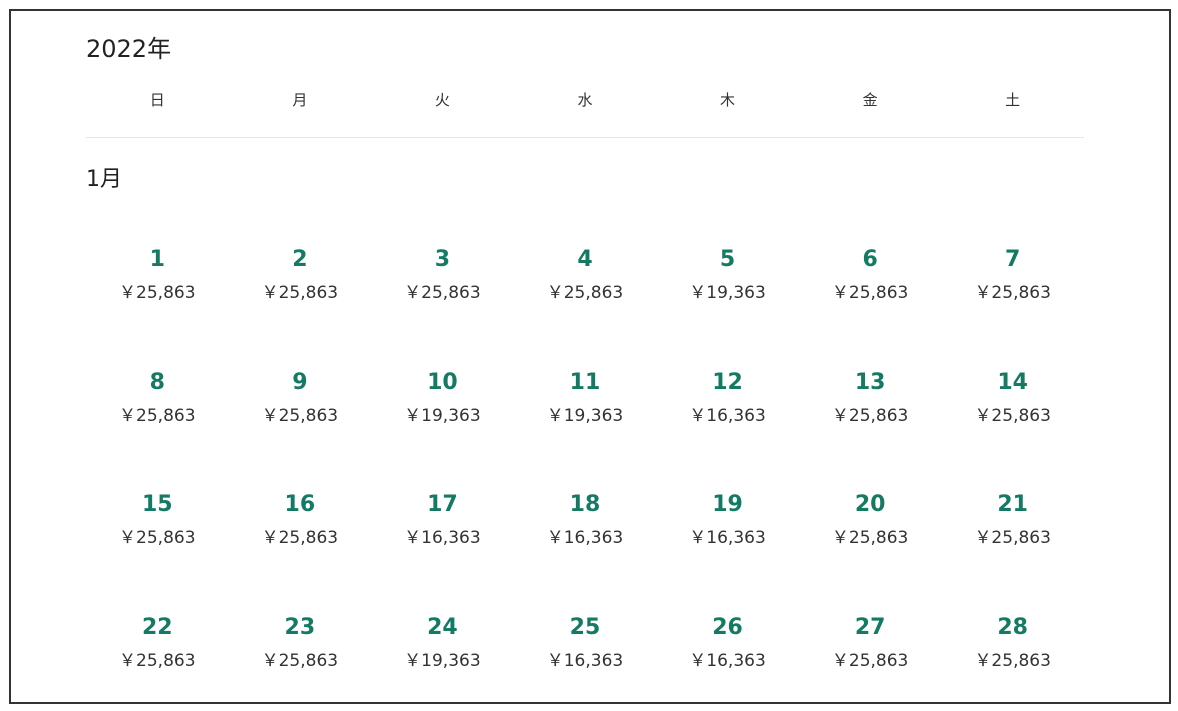  I want to click on day-number: 26, so click(727, 627).